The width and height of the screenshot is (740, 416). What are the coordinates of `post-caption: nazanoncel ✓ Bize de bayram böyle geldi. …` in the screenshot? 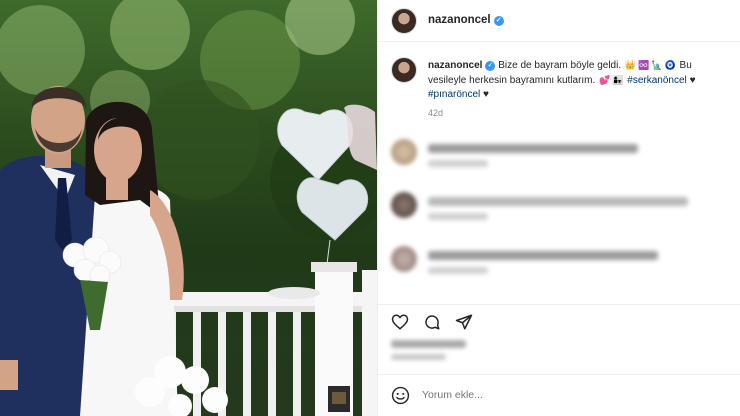 It's located at (578, 80).